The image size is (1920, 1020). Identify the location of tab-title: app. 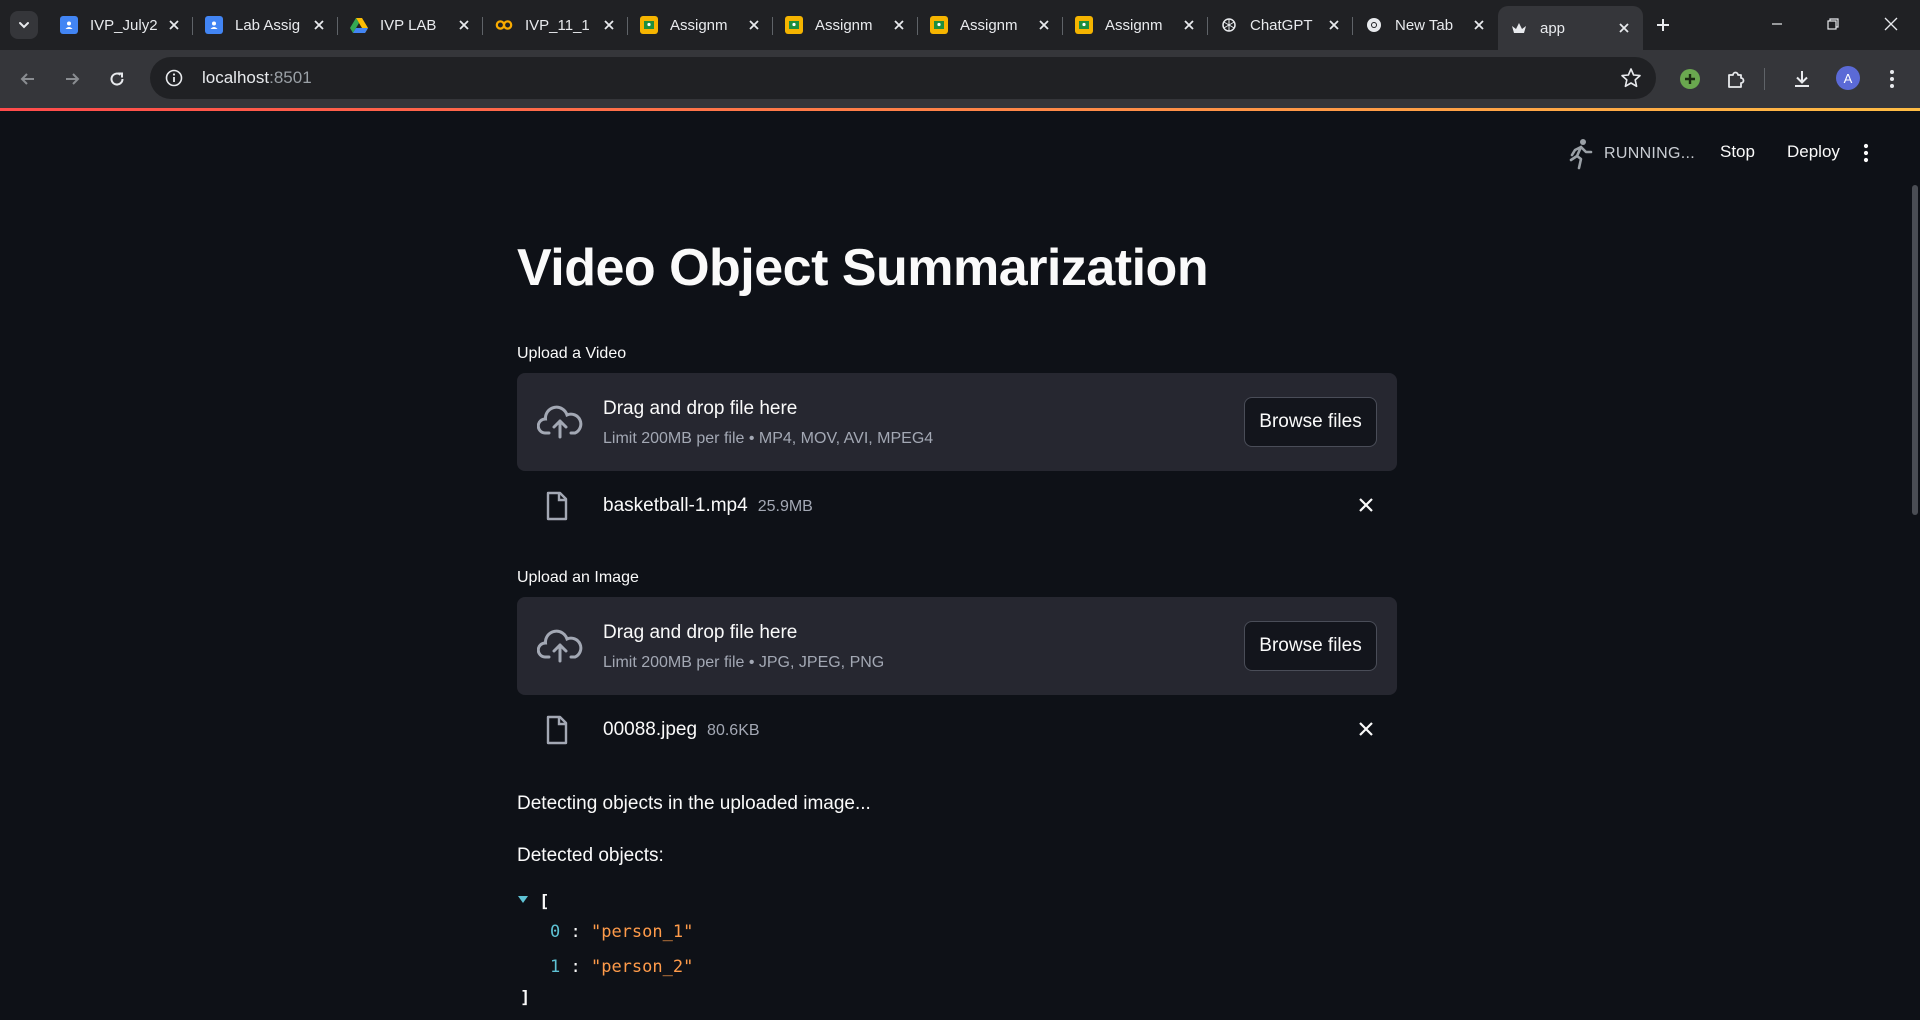
(1553, 28).